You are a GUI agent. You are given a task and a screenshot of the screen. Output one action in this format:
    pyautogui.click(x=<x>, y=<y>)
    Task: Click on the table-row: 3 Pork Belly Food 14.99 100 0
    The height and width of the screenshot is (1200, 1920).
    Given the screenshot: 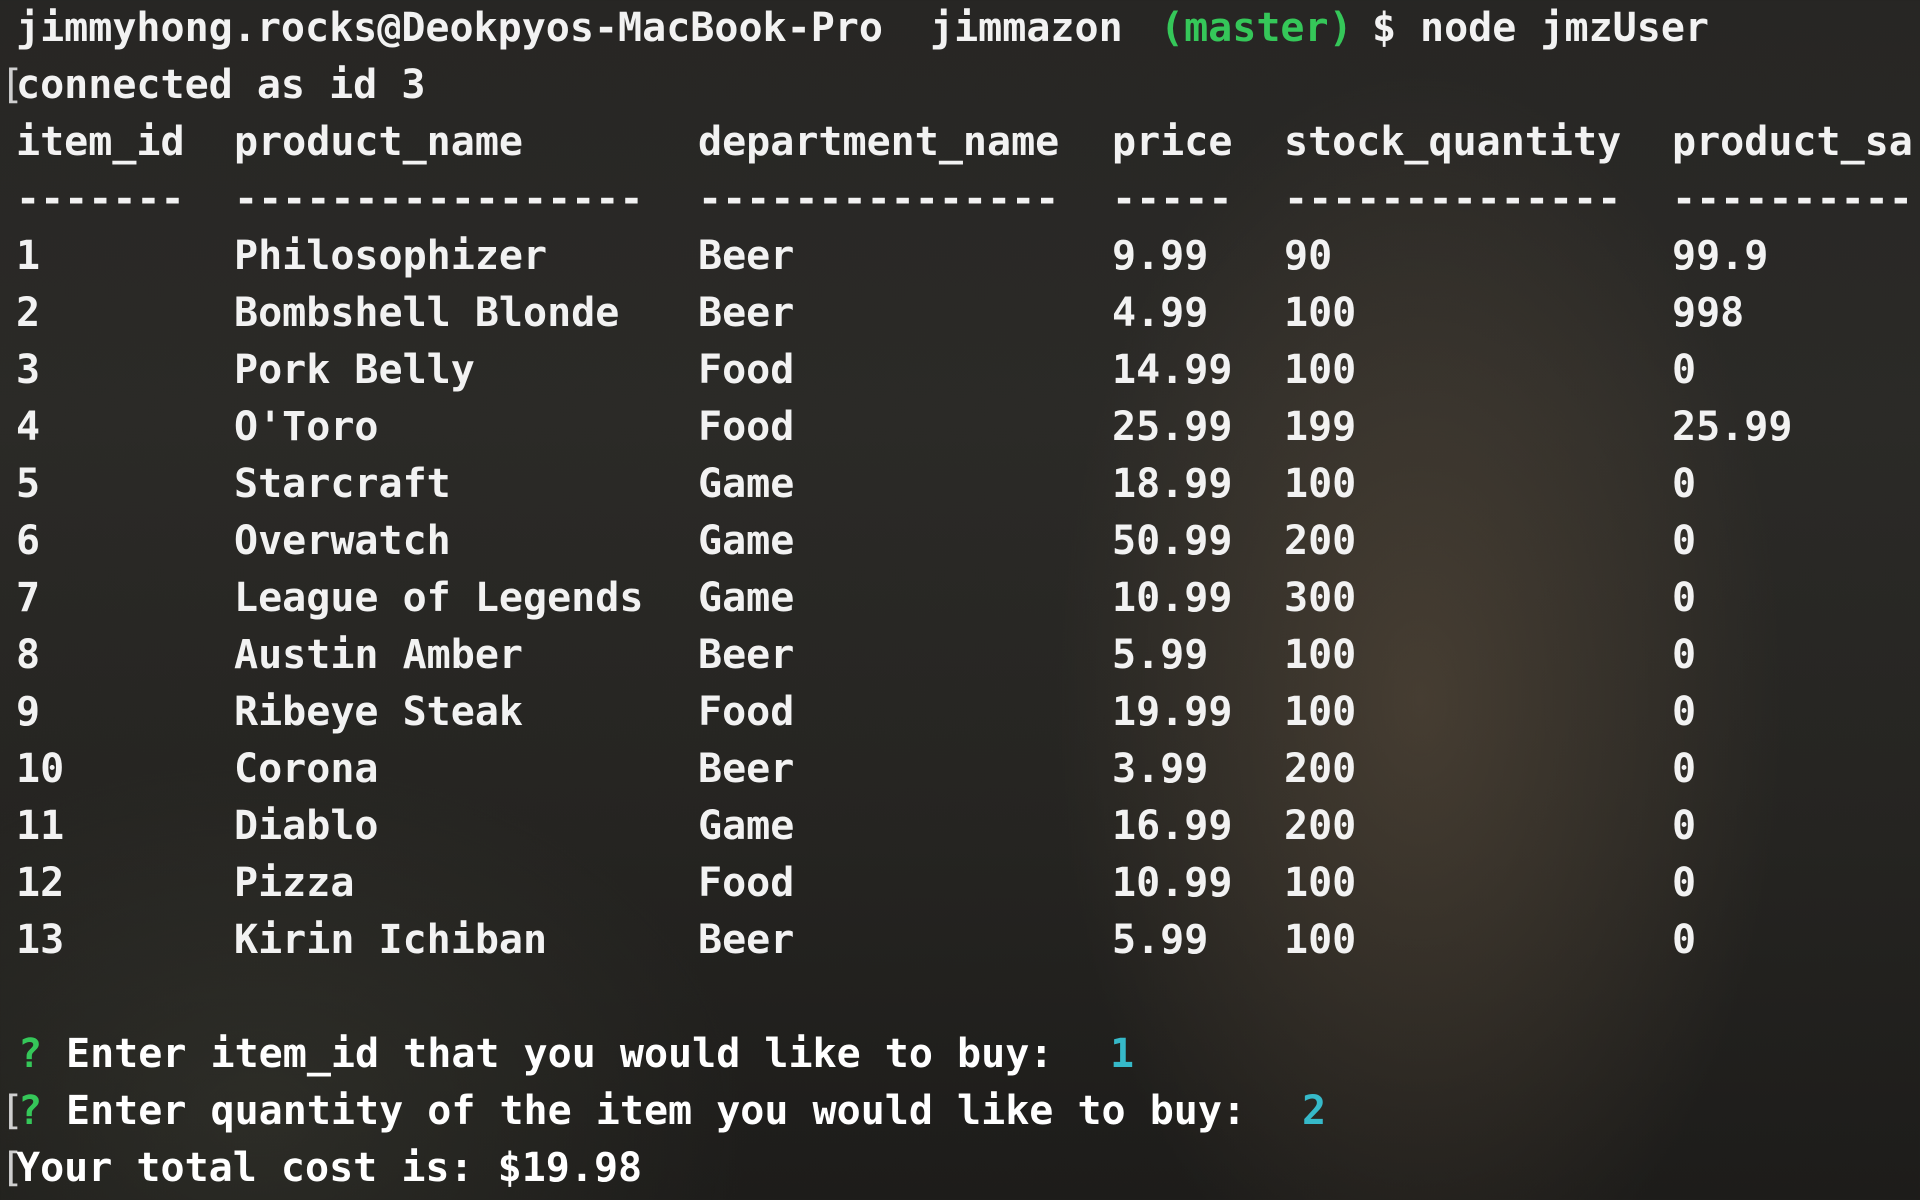 What is the action you would take?
    pyautogui.click(x=856, y=370)
    